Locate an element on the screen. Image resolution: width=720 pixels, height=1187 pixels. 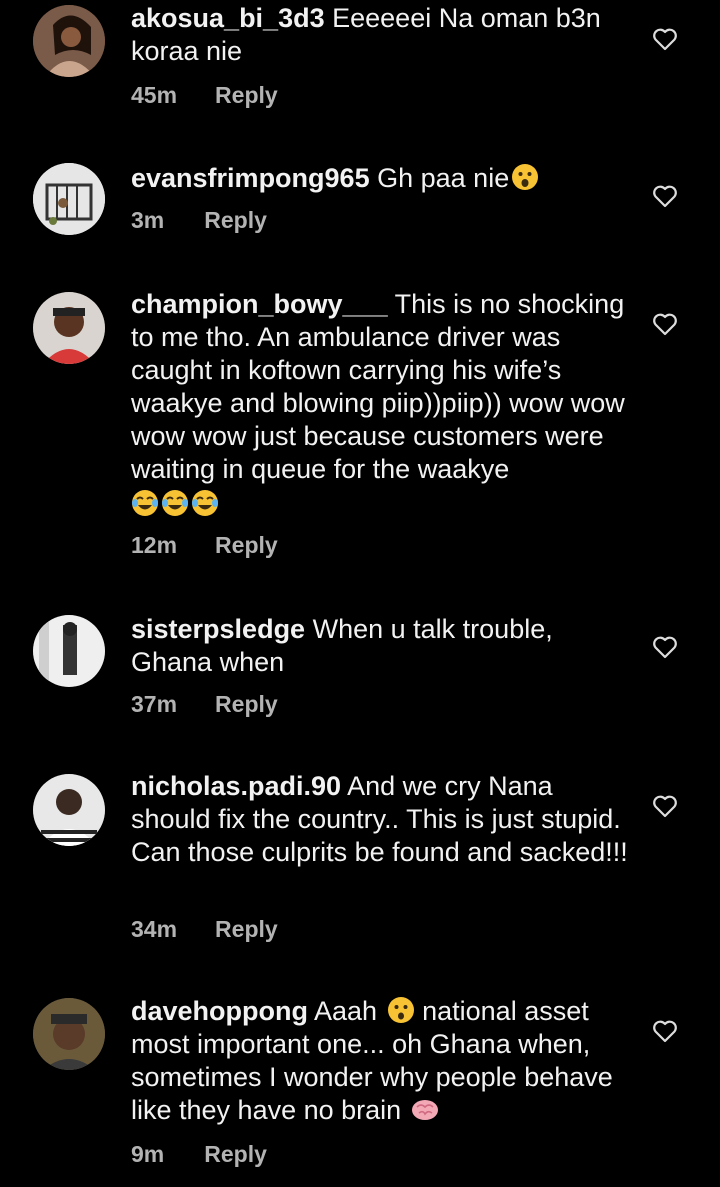
frowning-face-icon is located at coordinates (401, 1010).